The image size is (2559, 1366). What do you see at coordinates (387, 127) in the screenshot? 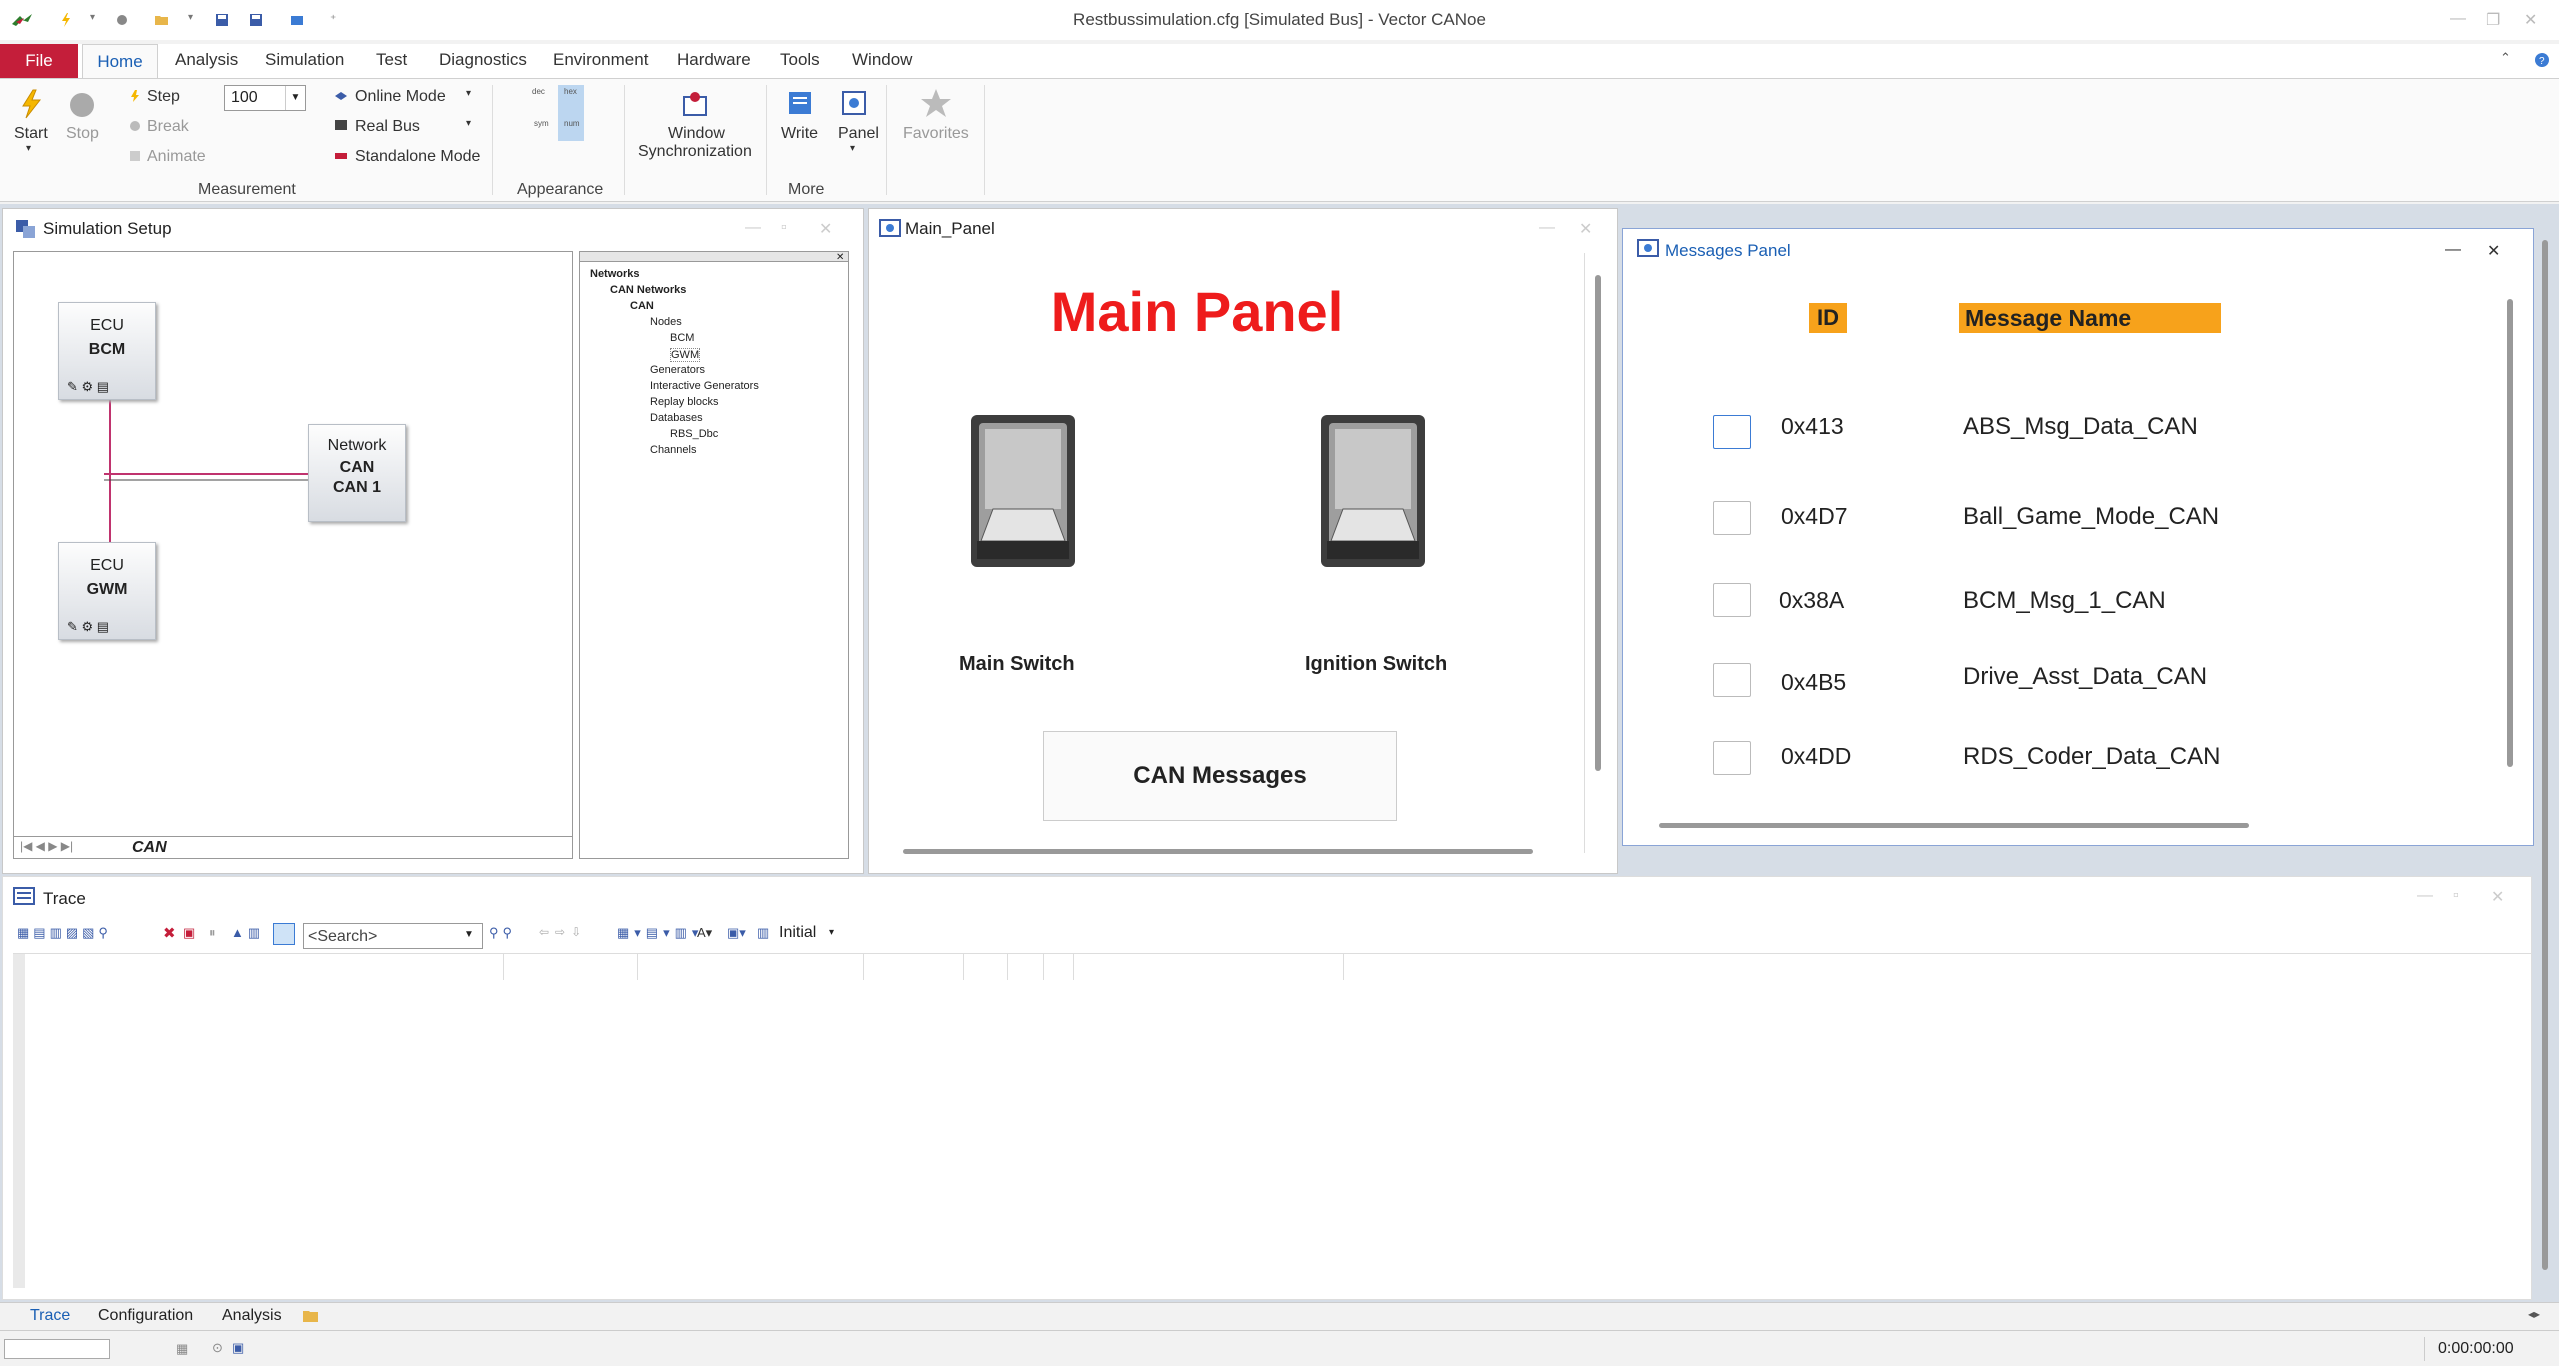
I see `real-bus-button: Real Bus` at bounding box center [387, 127].